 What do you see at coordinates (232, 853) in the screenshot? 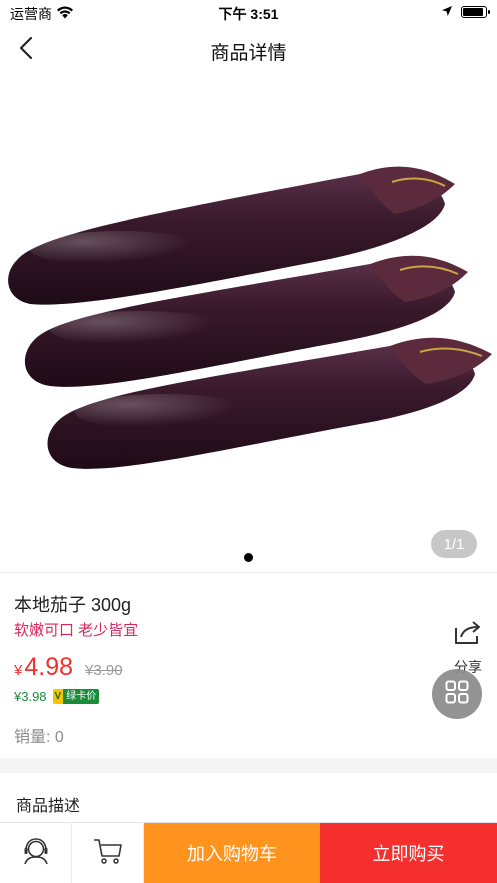
I see `add-to-cart-button: 加入购物车` at bounding box center [232, 853].